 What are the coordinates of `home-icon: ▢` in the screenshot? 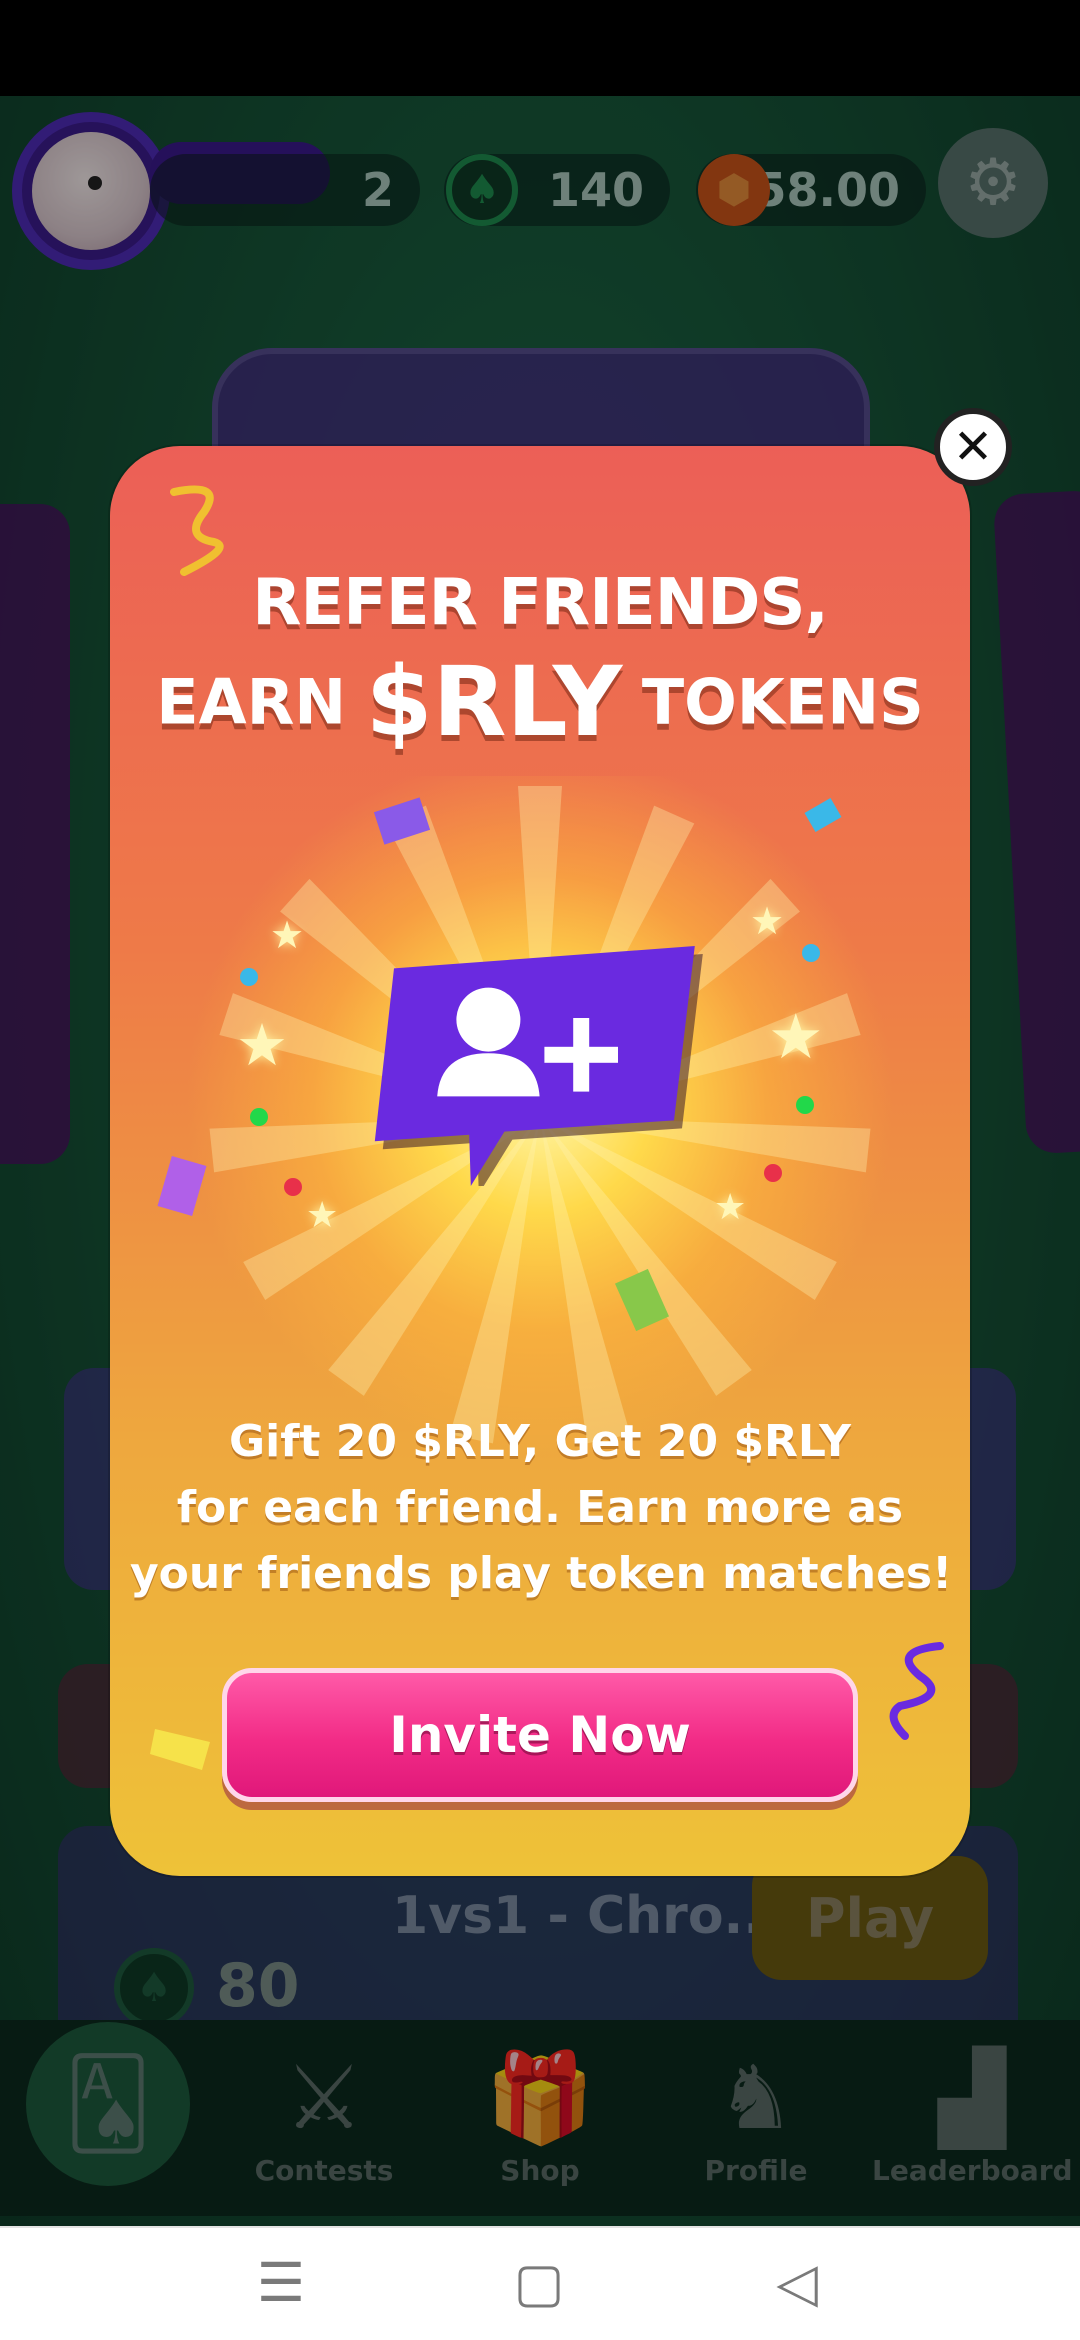 It's located at (539, 2282).